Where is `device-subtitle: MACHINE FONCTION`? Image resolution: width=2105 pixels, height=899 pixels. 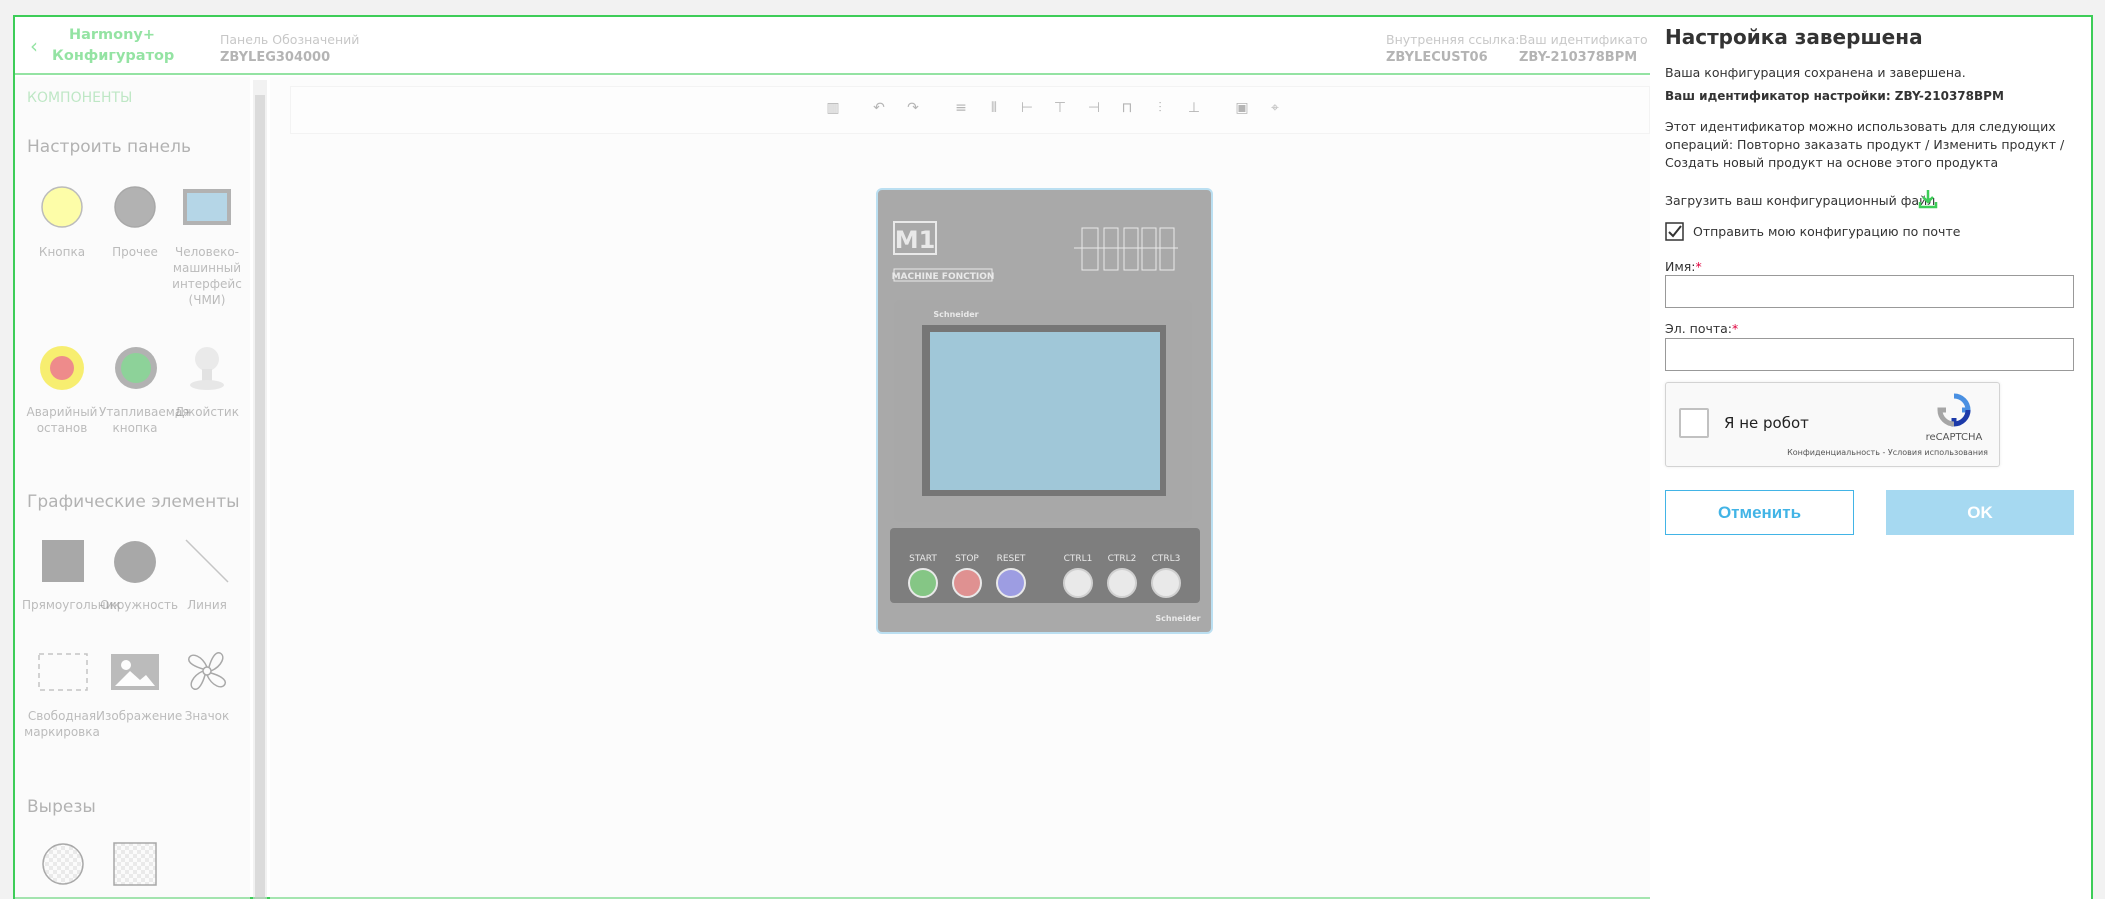 device-subtitle: MACHINE FONCTION is located at coordinates (943, 277).